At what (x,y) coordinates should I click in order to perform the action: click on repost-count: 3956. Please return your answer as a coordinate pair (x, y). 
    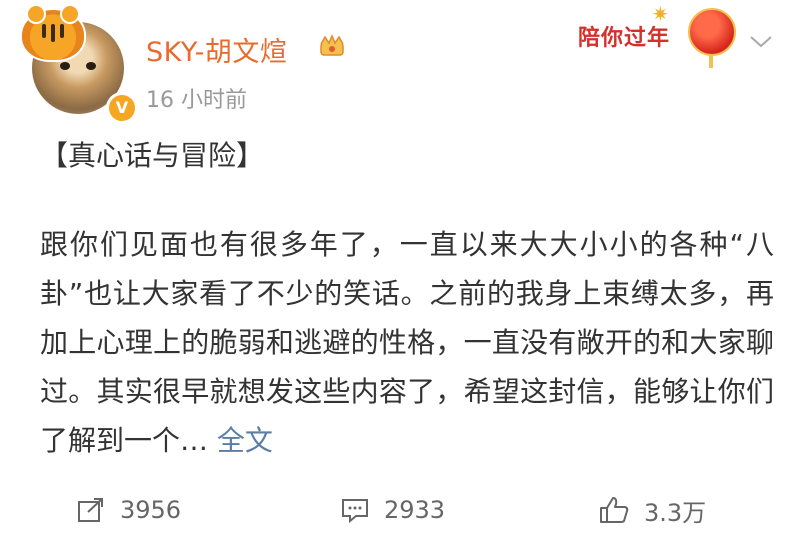
    Looking at the image, I should click on (151, 510).